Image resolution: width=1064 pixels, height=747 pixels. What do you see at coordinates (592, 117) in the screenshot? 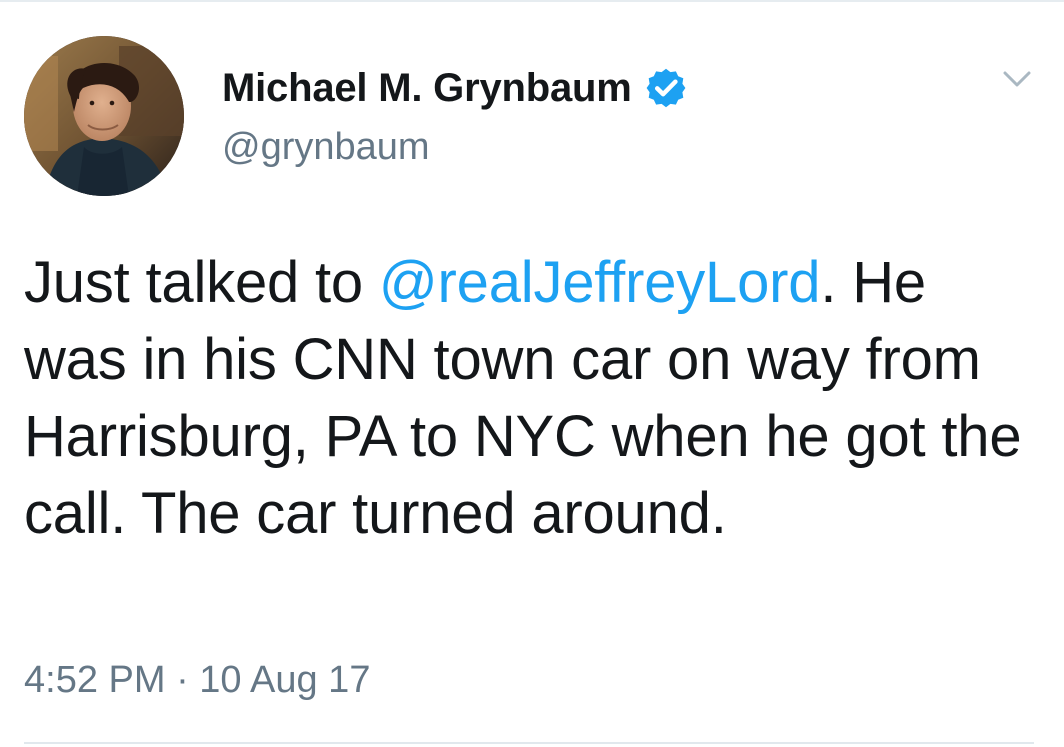
I see `tweet-header: Michael M. Grynbaum @grynbaum` at bounding box center [592, 117].